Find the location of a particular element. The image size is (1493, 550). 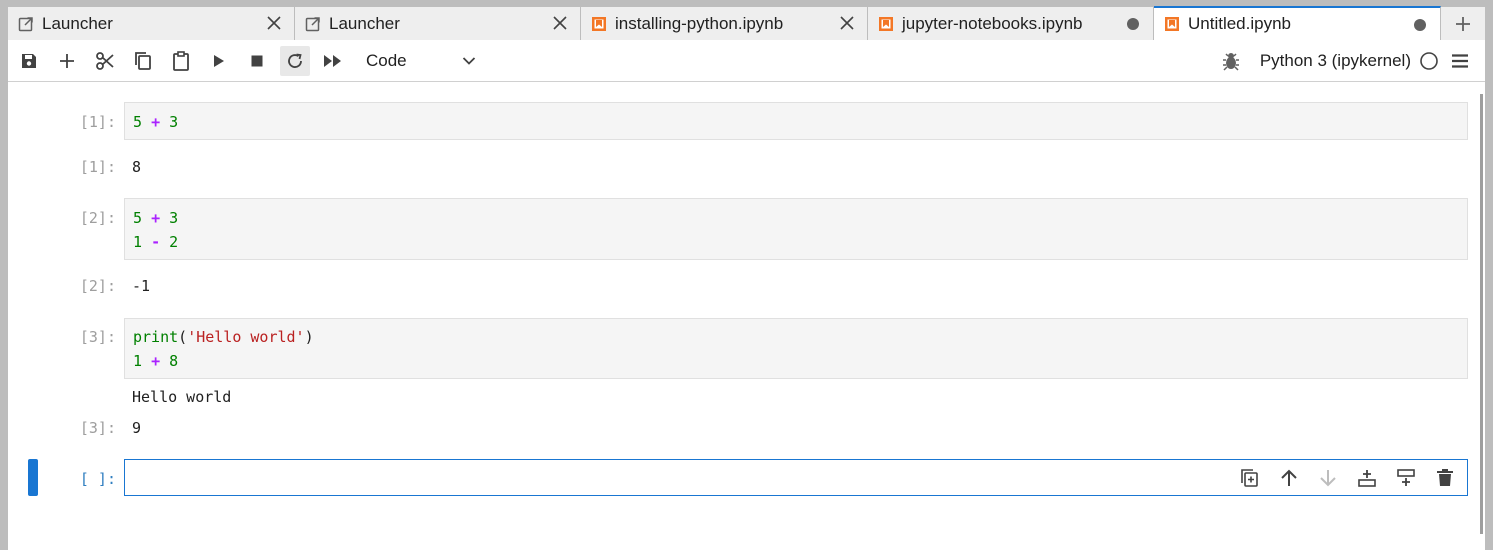

add-cell-button is located at coordinates (67, 61).